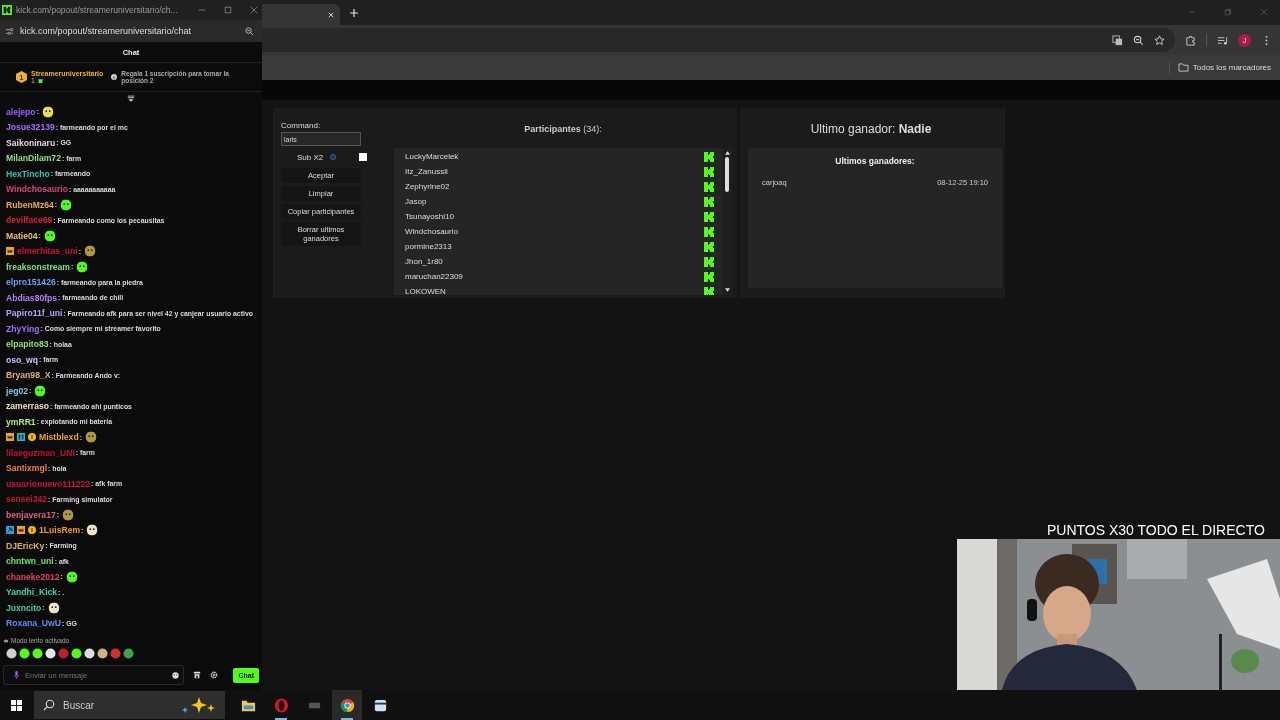 The image size is (1280, 720). Describe the element at coordinates (129, 705) in the screenshot. I see `taskbar-search: Buscar` at that location.